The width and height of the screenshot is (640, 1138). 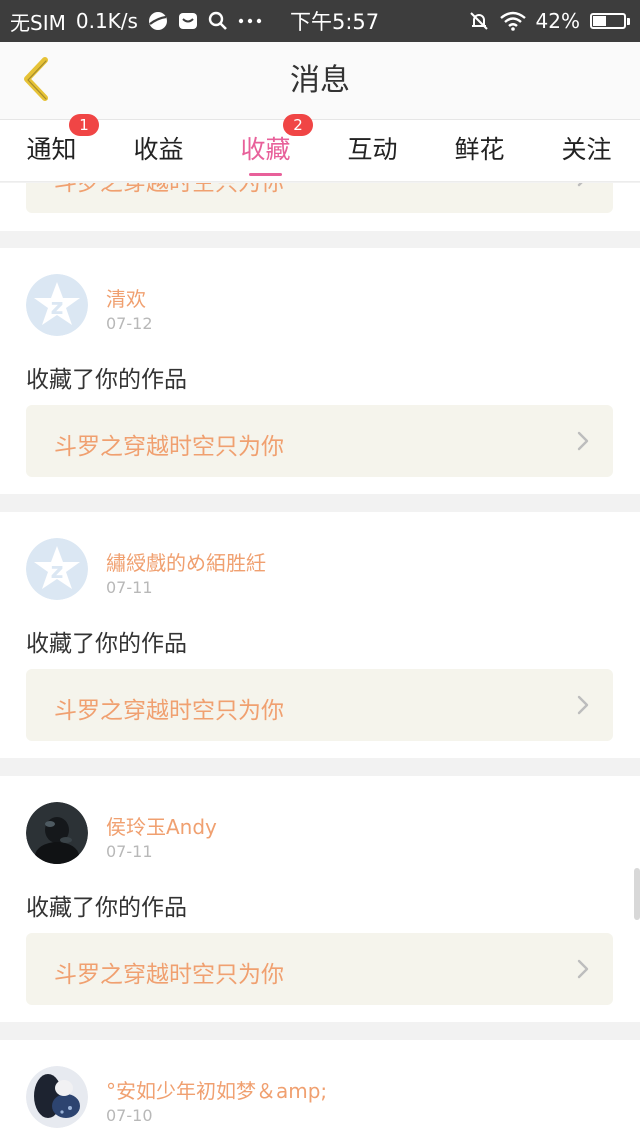 I want to click on list-item: 斗罗之穿越时空只为你, so click(x=320, y=207).